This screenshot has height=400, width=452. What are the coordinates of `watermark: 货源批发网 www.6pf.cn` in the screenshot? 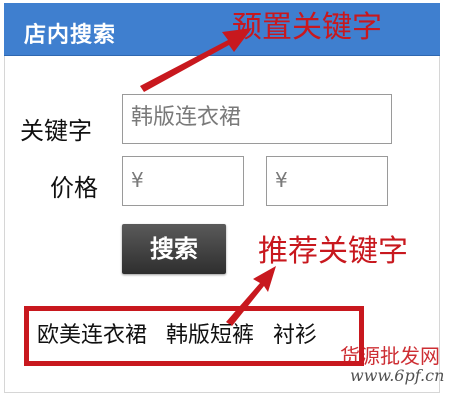 It's located at (392, 367).